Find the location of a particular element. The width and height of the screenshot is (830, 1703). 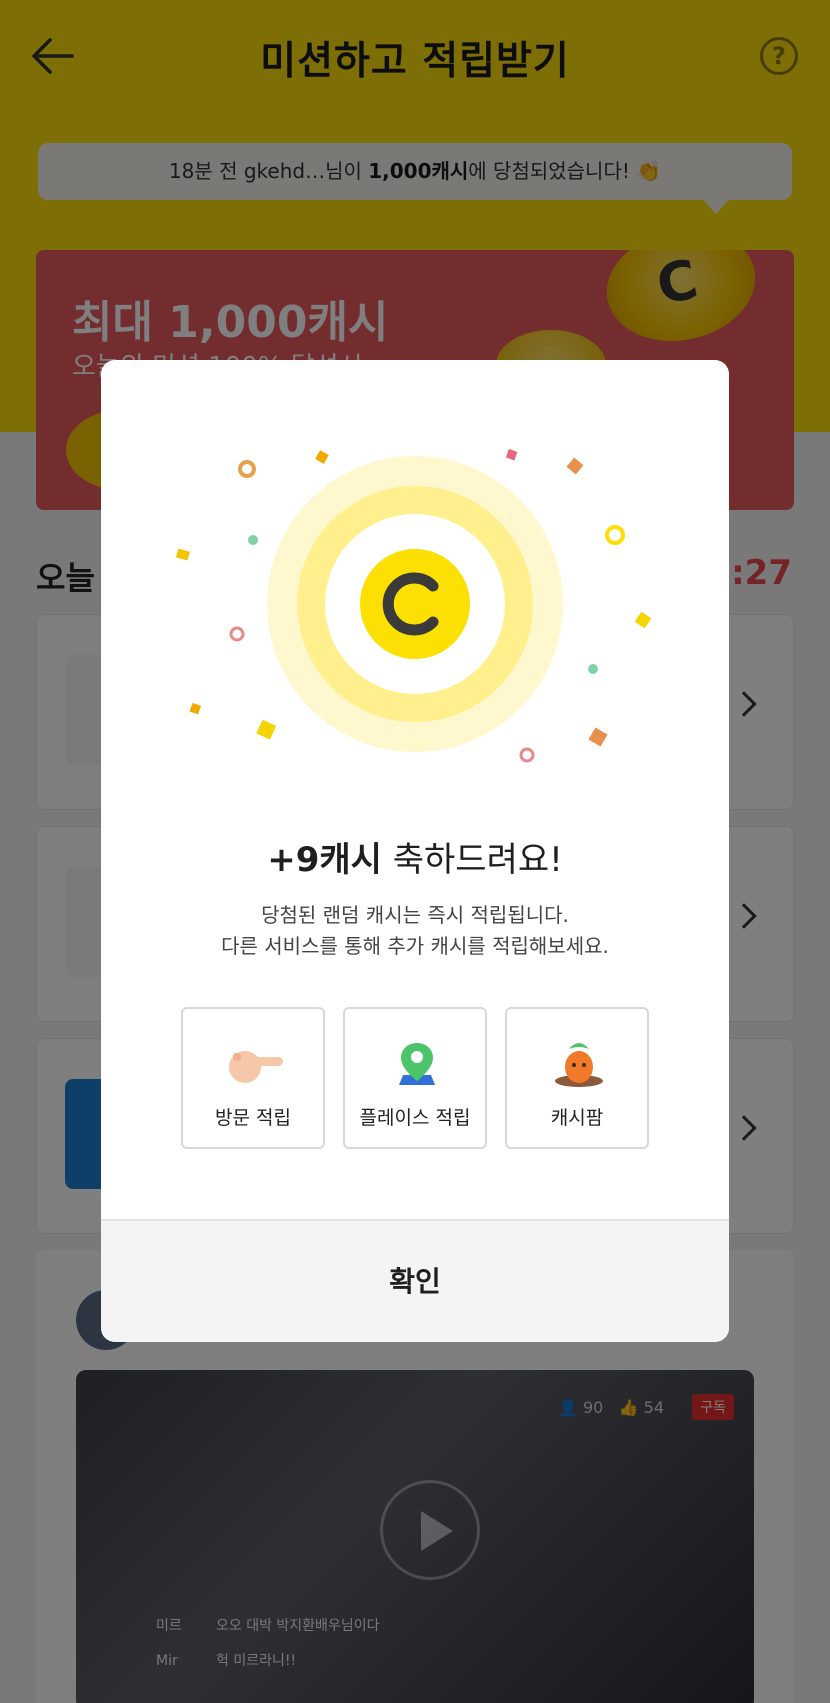

reward-title: +9캐시 축하드려요! is located at coordinates (415, 856).